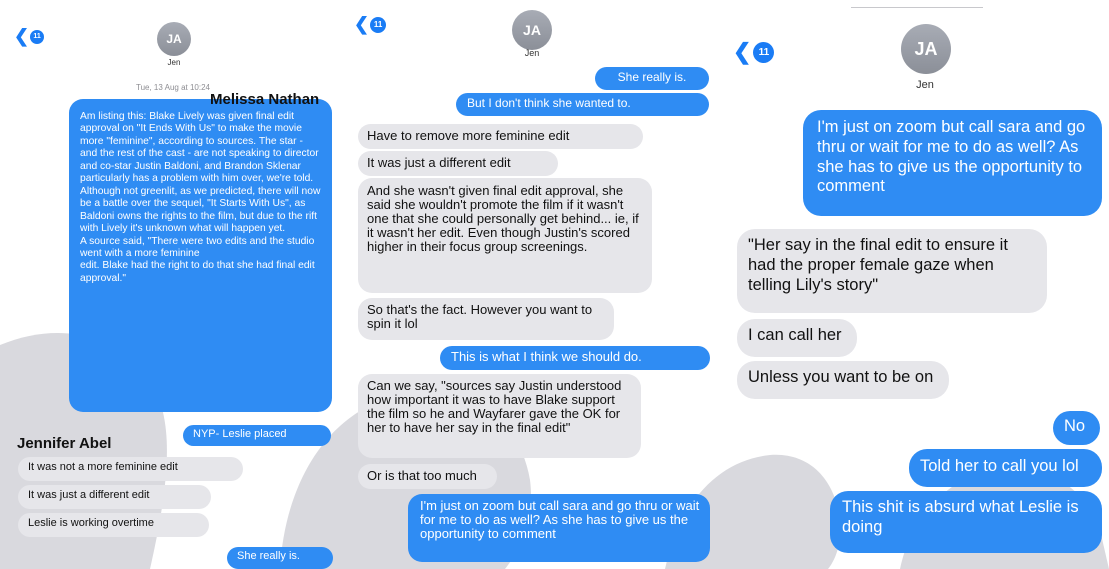 This screenshot has width=1109, height=569. What do you see at coordinates (1005, 468) in the screenshot?
I see `message-bubble: Told her to call you lol` at bounding box center [1005, 468].